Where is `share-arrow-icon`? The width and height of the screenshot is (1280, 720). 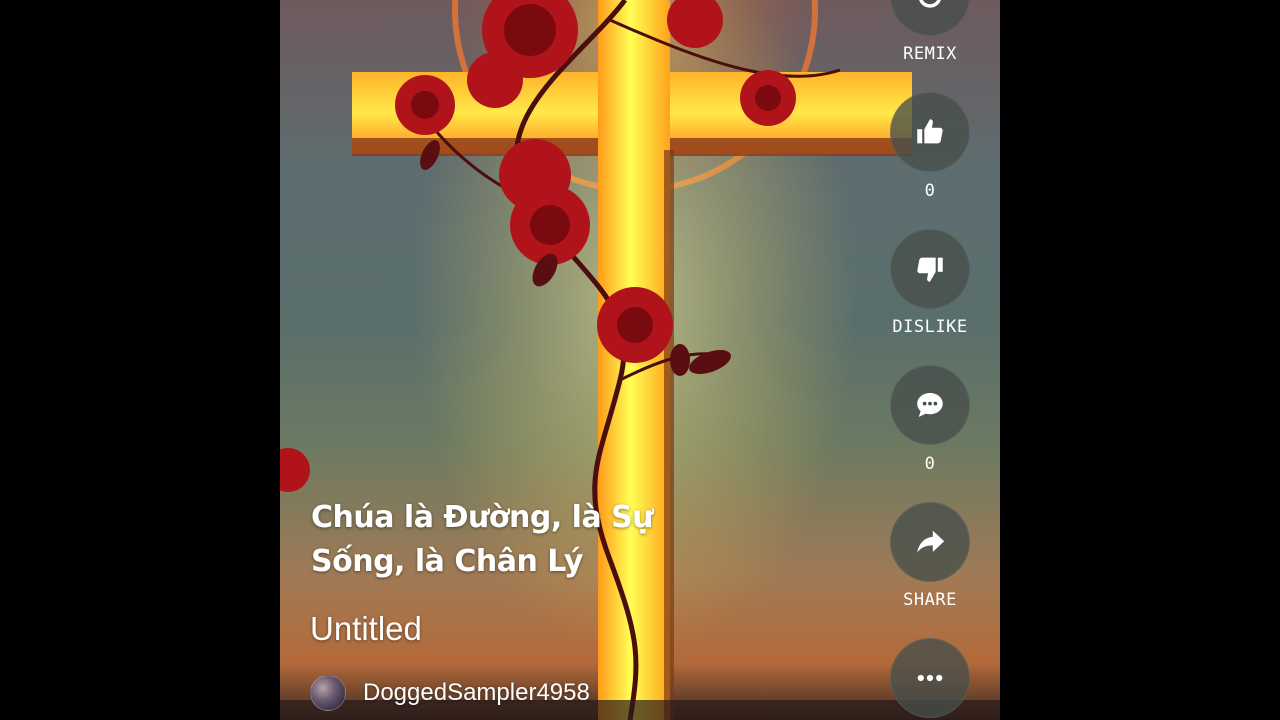
share-arrow-icon is located at coordinates (931, 541).